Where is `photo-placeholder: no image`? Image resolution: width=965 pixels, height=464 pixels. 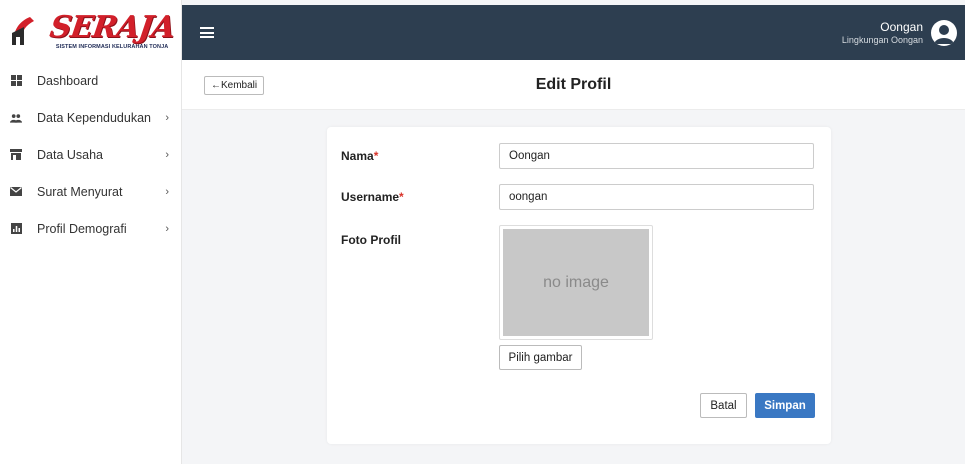
photo-placeholder: no image is located at coordinates (576, 282).